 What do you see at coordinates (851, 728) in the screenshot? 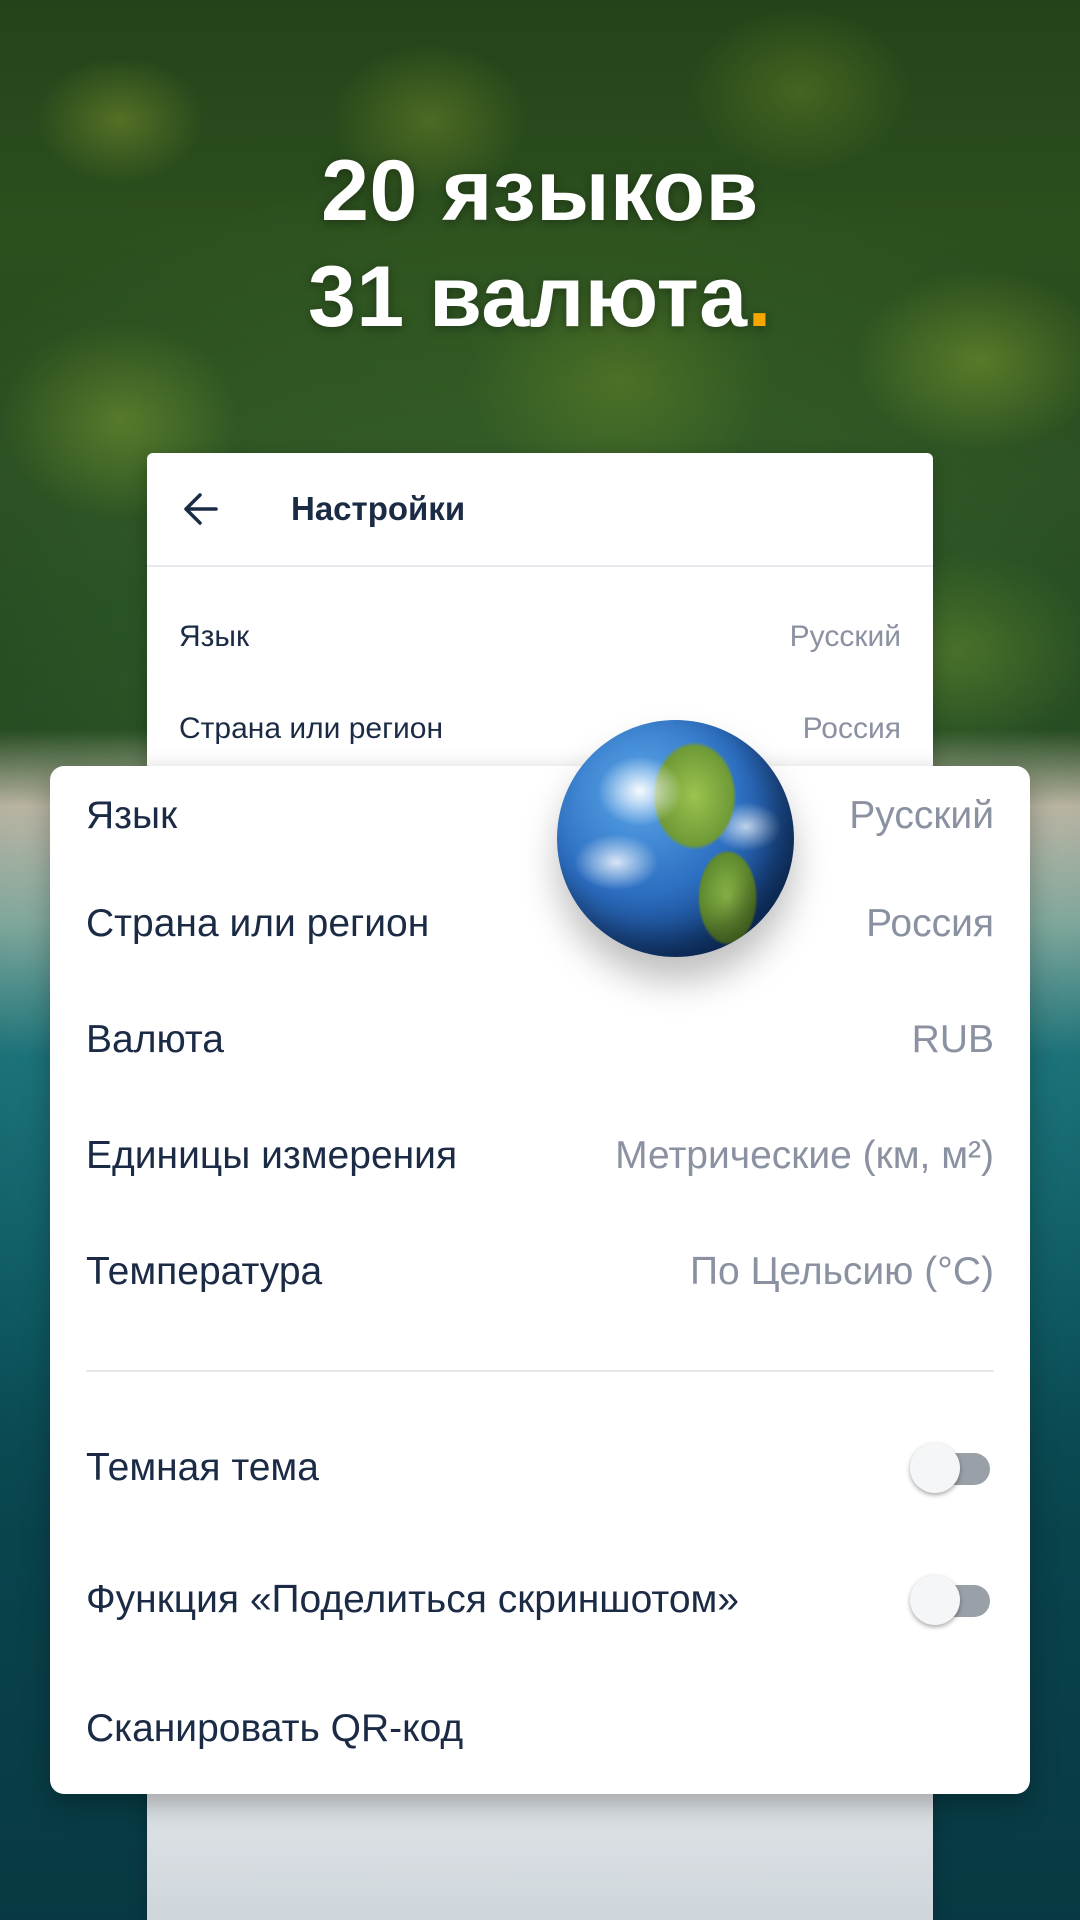
I see `phone-row-value: Россия` at bounding box center [851, 728].